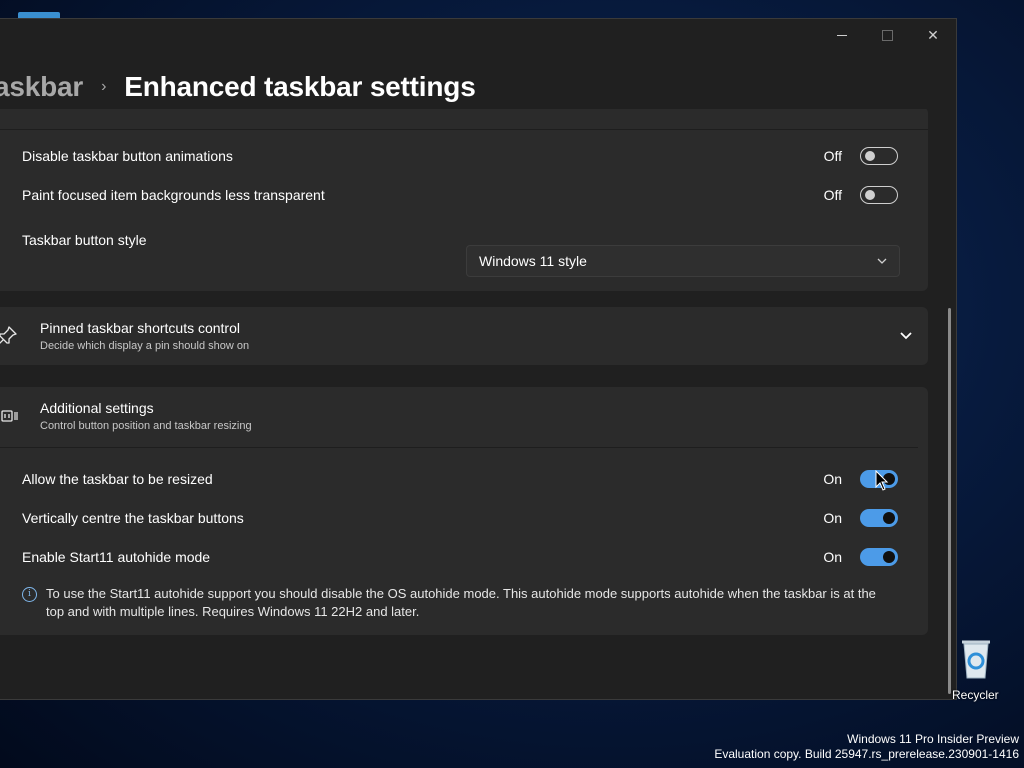  What do you see at coordinates (104, 86) in the screenshot?
I see `breadcrumb-chevron-icon: ›` at bounding box center [104, 86].